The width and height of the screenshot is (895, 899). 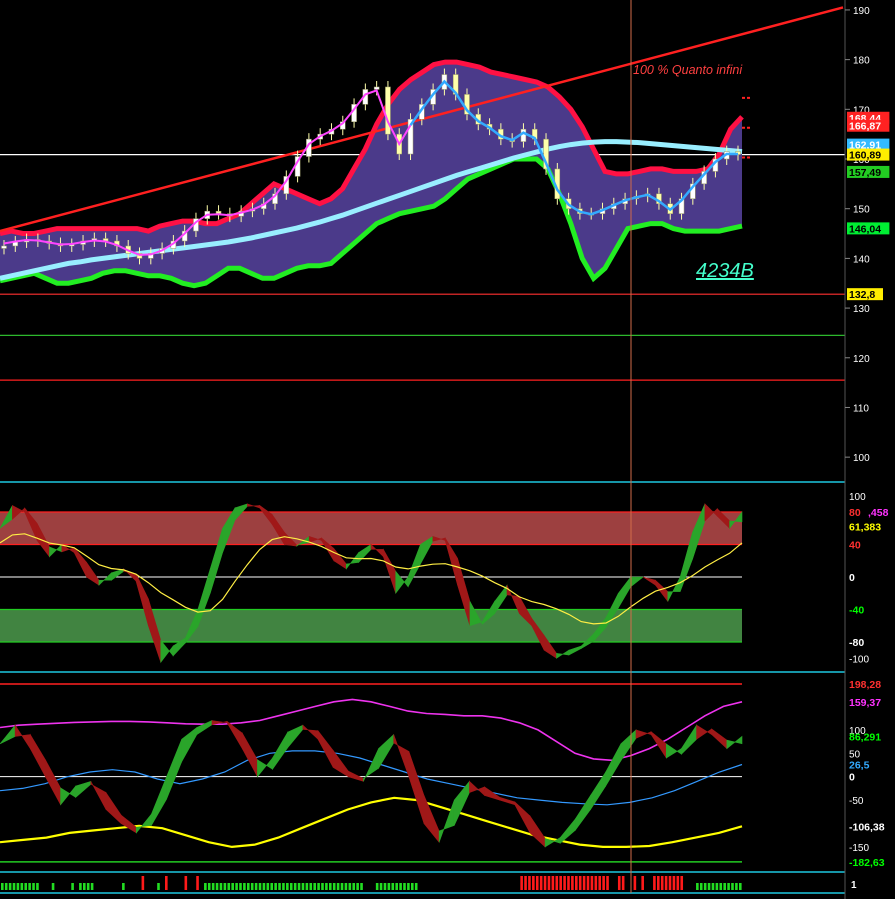 I want to click on price-tick-label-6: 130, so click(x=861, y=309).